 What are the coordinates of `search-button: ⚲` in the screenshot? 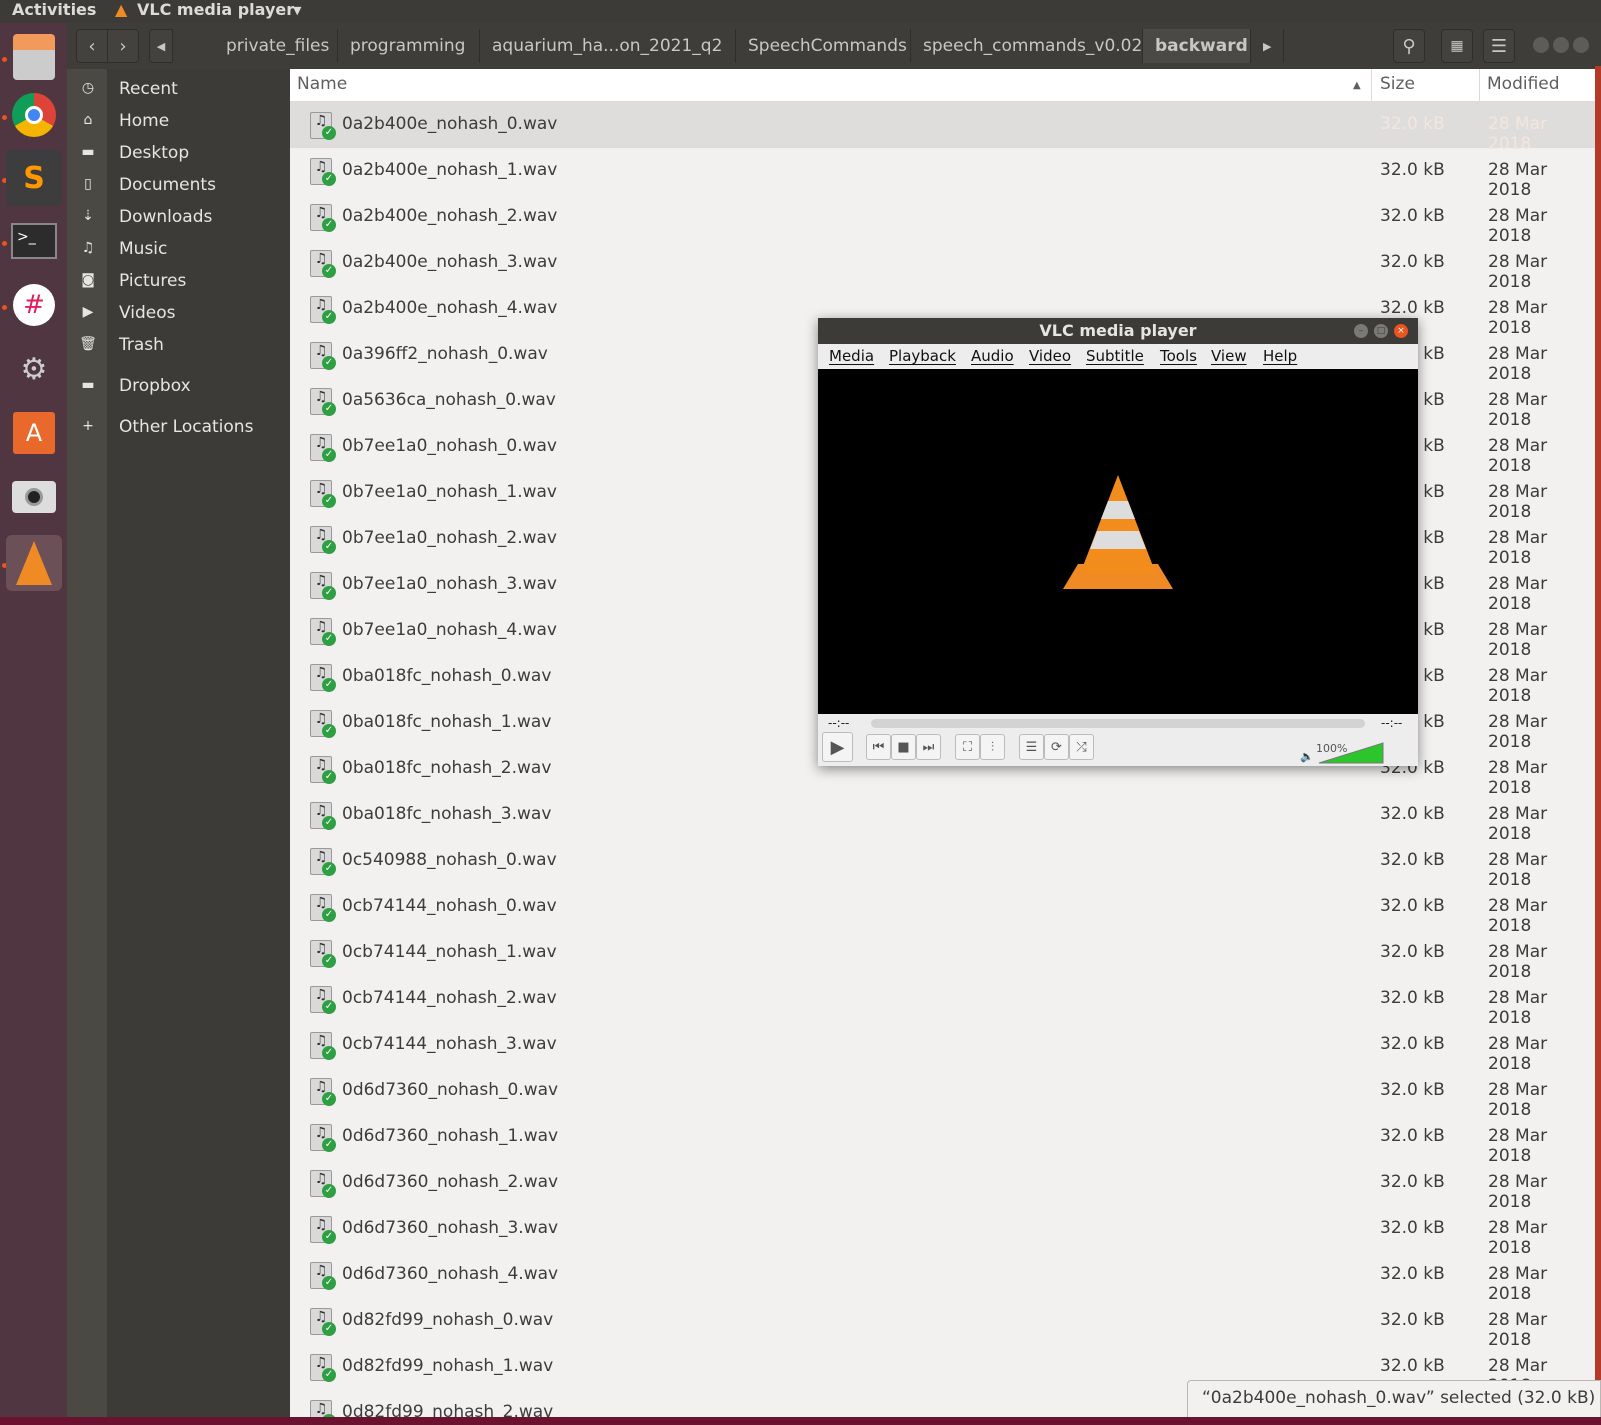 It's located at (1409, 46).